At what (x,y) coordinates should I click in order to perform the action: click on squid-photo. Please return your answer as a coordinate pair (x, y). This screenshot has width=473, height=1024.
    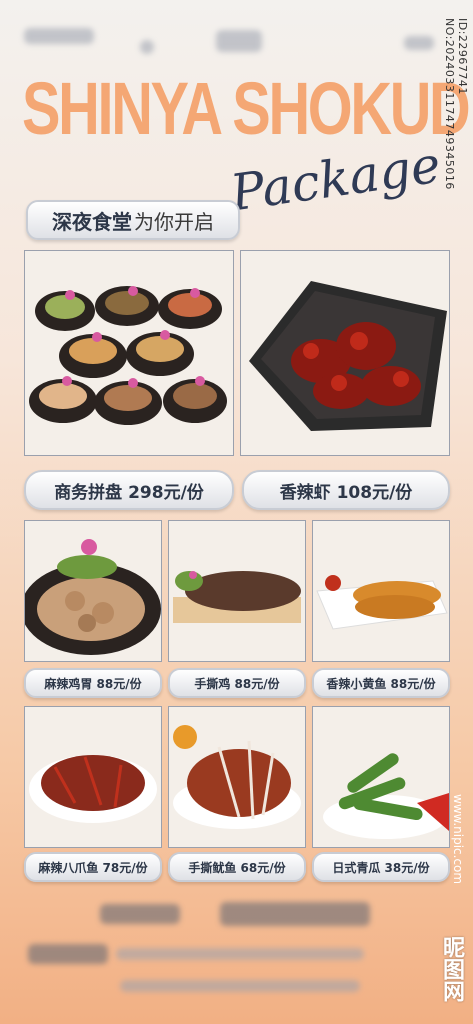
    Looking at the image, I should click on (237, 777).